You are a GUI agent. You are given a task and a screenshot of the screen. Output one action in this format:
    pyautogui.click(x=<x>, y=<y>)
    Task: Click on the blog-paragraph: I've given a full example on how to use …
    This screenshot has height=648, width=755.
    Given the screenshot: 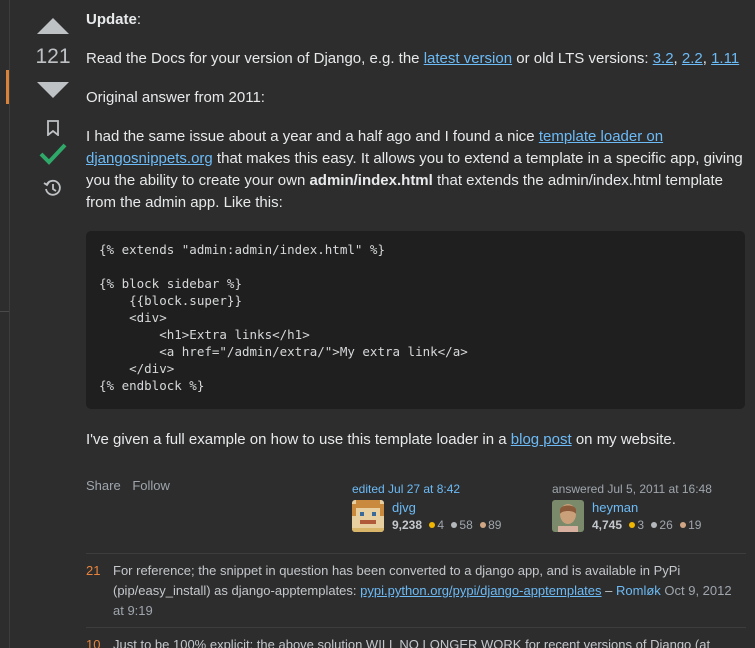 What is the action you would take?
    pyautogui.click(x=416, y=440)
    